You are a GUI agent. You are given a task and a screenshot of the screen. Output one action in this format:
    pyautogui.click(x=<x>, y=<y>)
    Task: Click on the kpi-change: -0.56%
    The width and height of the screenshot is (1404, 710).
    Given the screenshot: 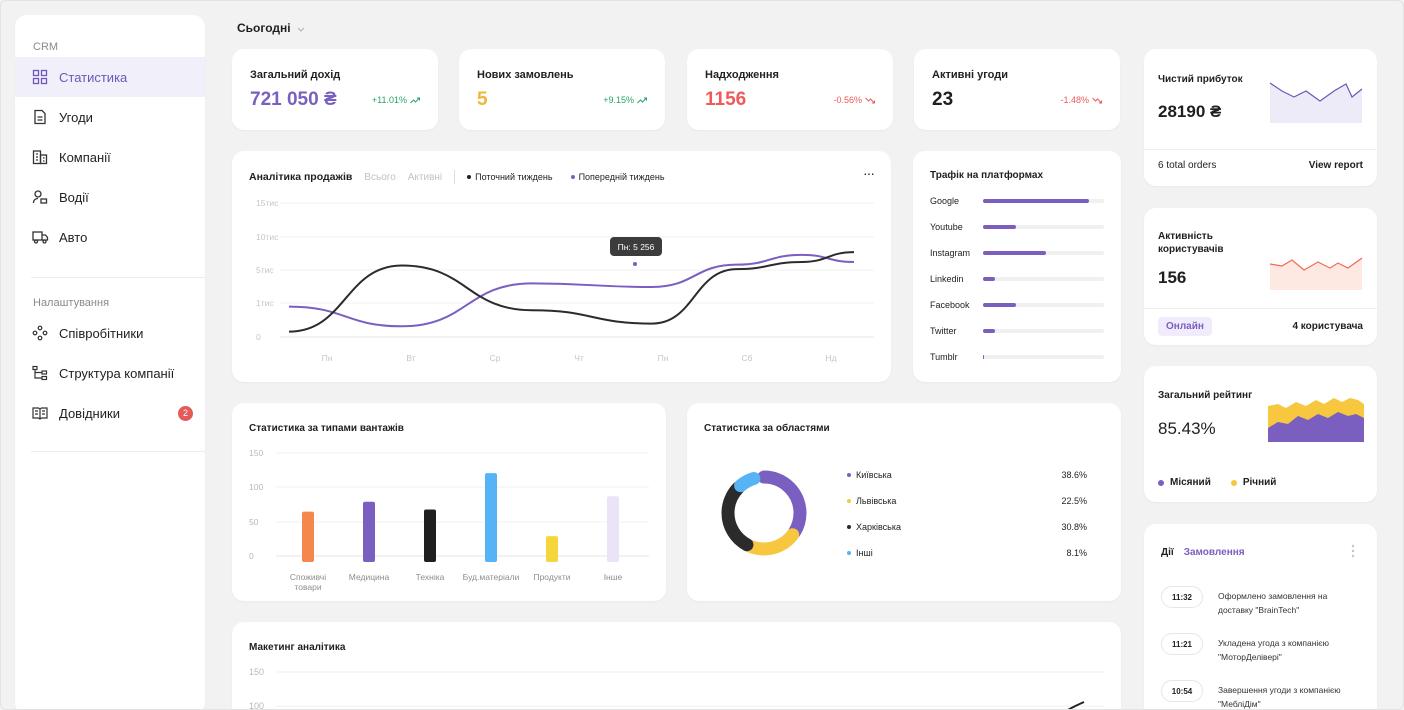 What is the action you would take?
    pyautogui.click(x=854, y=100)
    